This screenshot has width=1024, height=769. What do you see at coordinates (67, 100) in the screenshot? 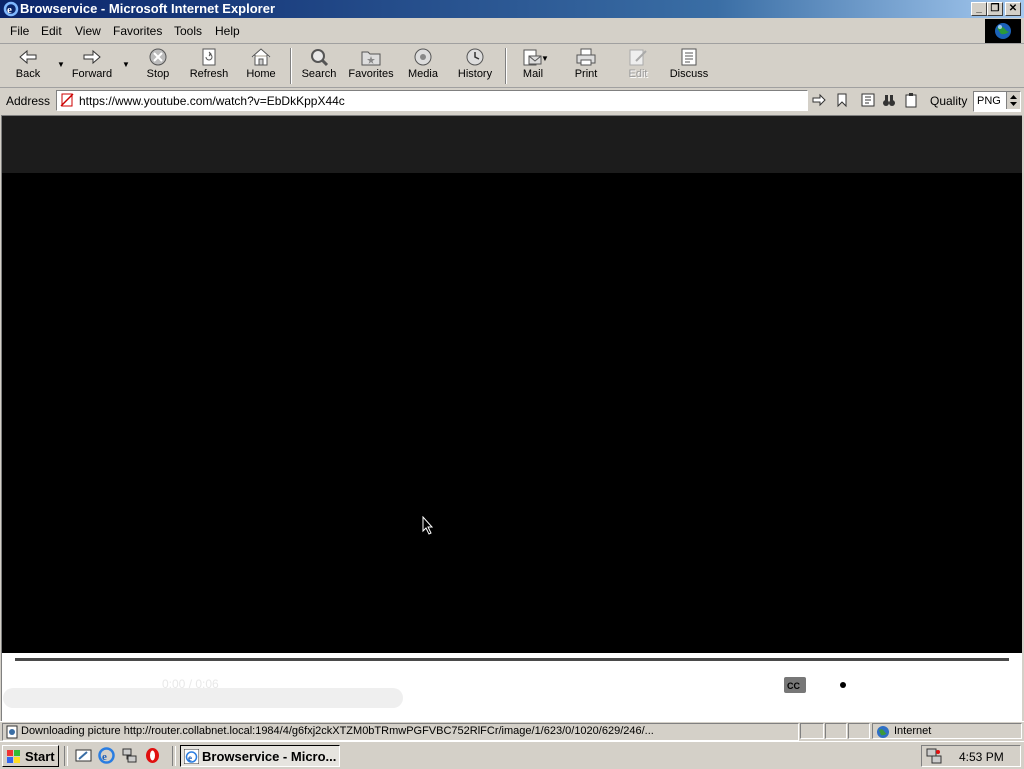
I see `broken-page-icon` at bounding box center [67, 100].